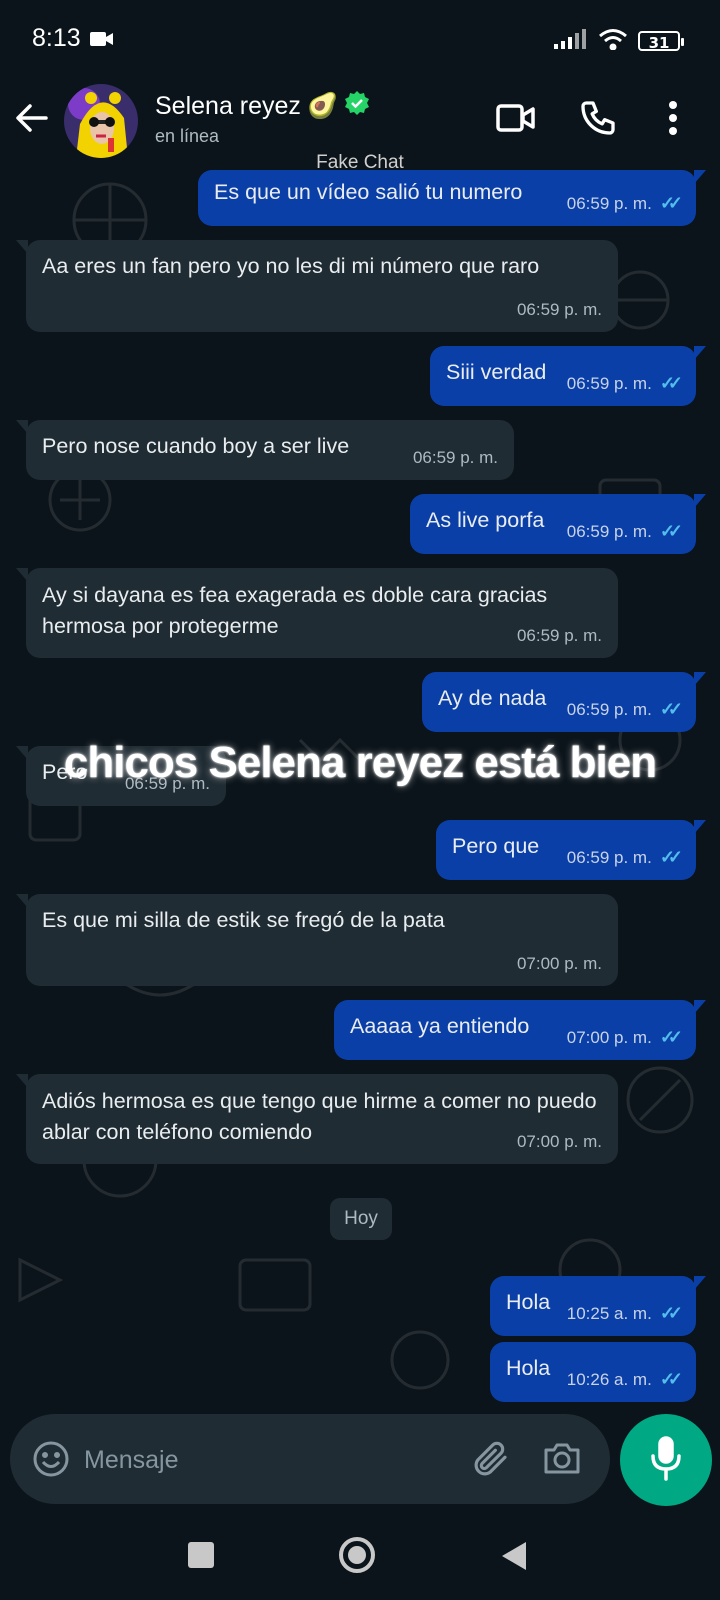 The height and width of the screenshot is (1600, 720). I want to click on attach-clip-icon, so click(491, 1461).